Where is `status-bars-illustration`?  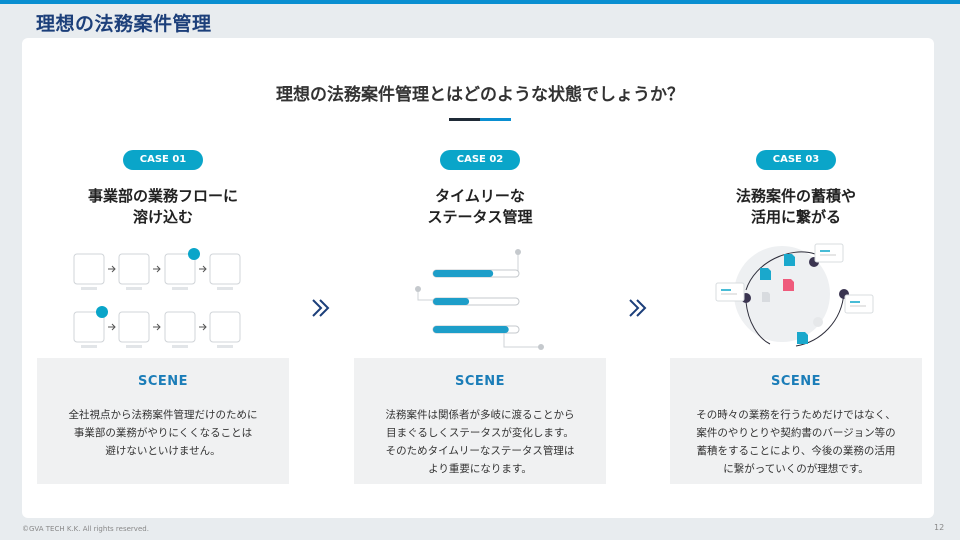 status-bars-illustration is located at coordinates (479, 299).